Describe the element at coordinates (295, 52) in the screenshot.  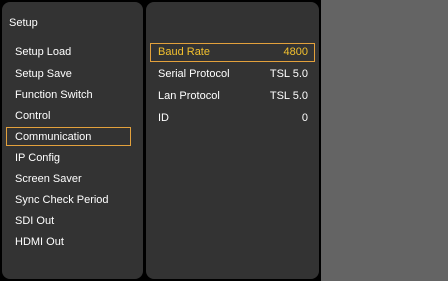
I see `param-value: 4800` at that location.